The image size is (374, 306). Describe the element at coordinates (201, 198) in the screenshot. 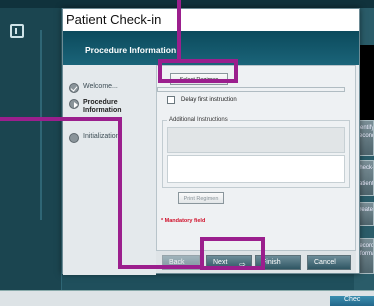

I see `print-regimen-button: Print Regimen` at that location.